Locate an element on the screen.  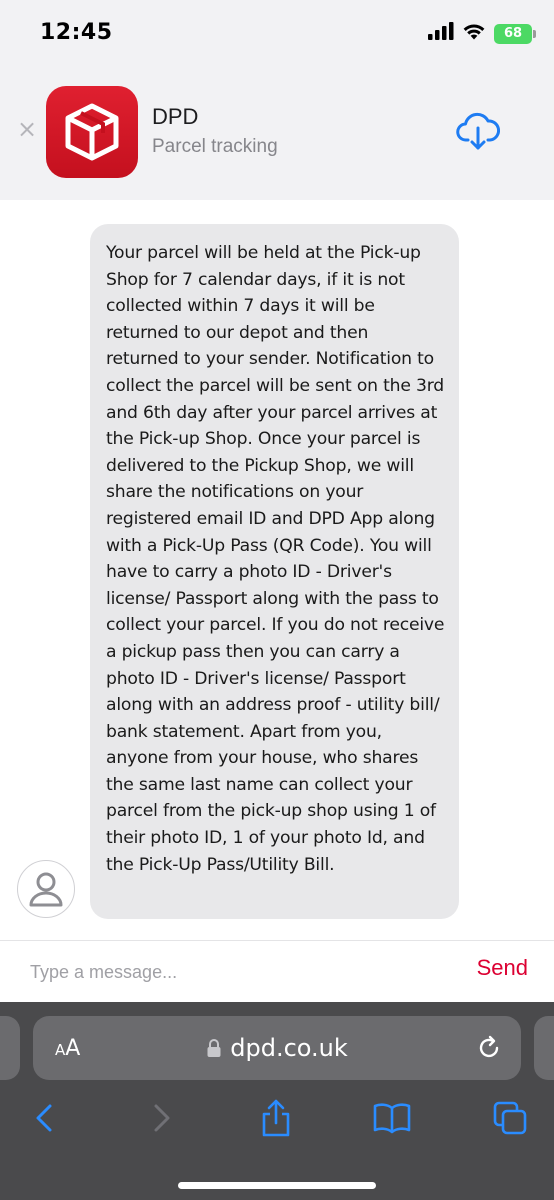
battery-indicator: 68 is located at coordinates (515, 33).